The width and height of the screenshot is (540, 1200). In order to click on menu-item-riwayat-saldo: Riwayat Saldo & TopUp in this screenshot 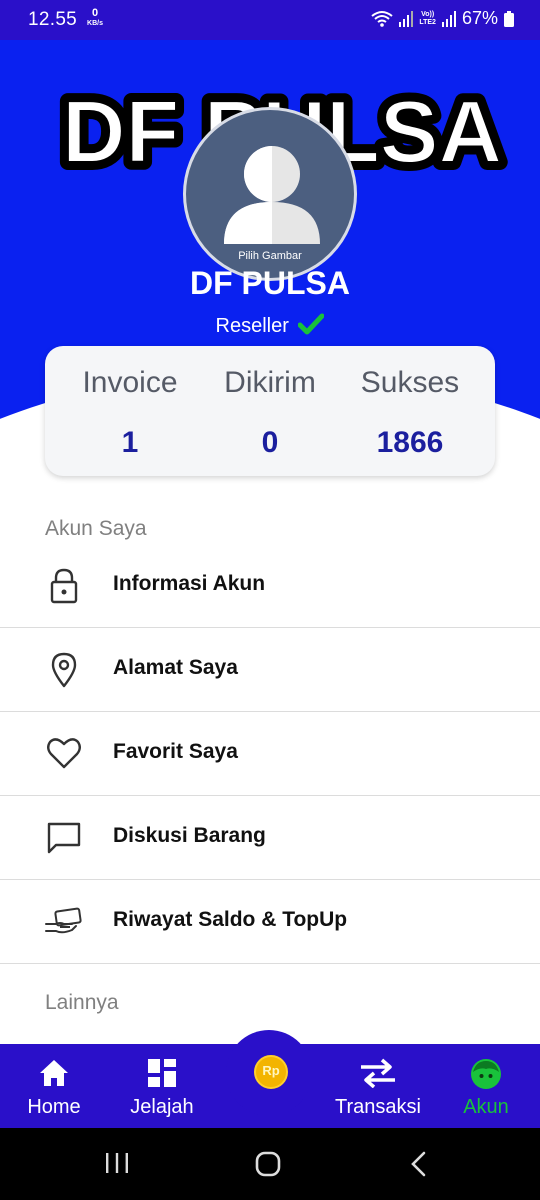, I will do `click(270, 922)`.